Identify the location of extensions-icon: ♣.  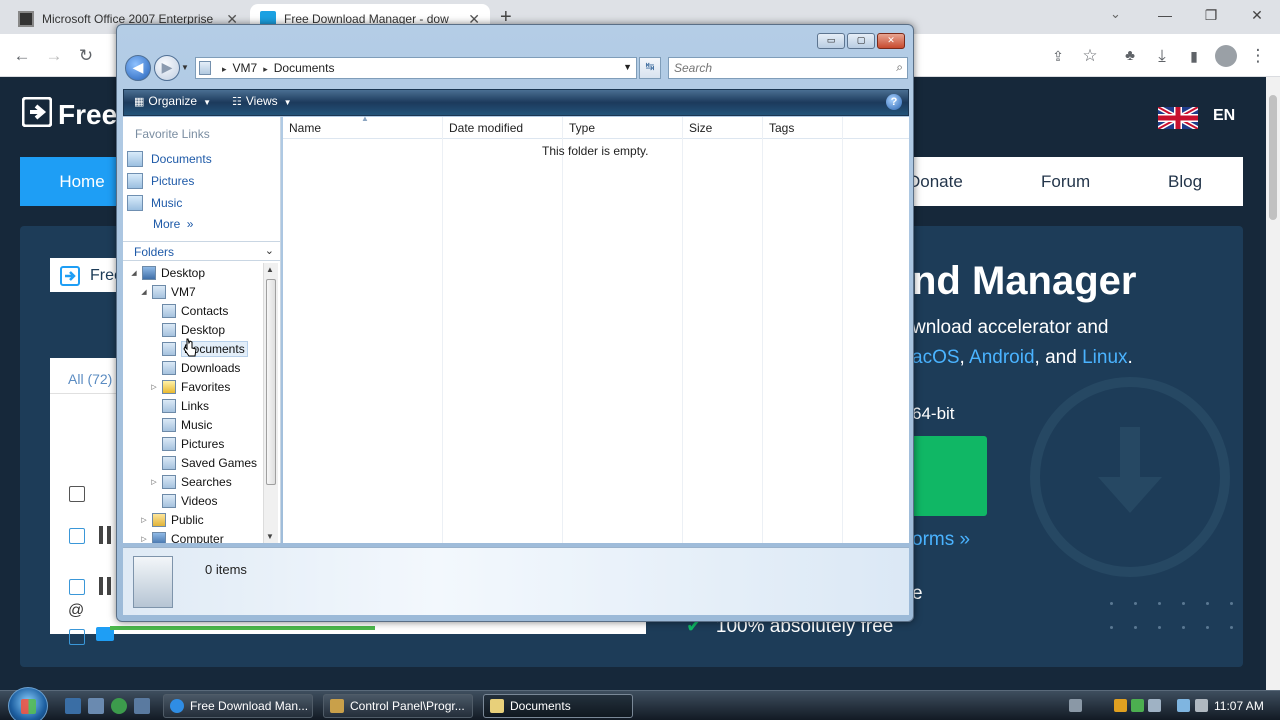
(1130, 56).